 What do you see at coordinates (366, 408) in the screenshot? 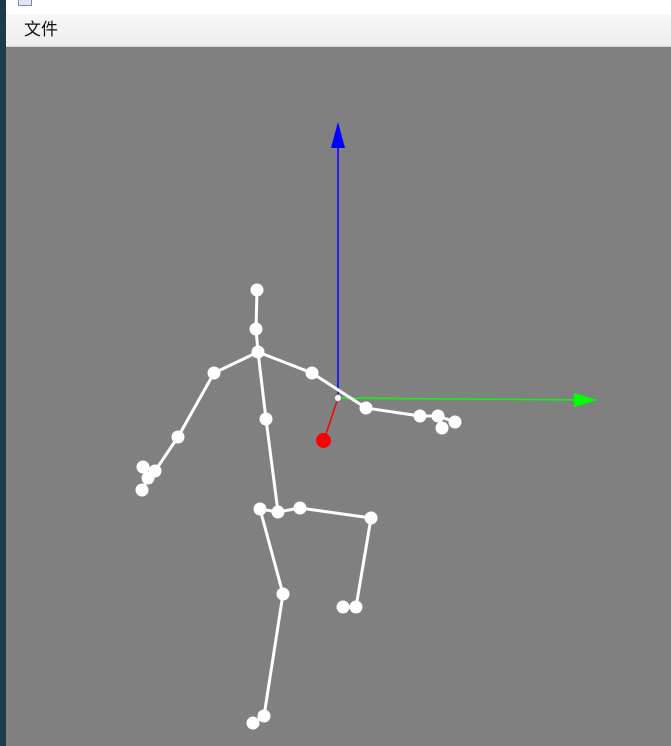
I see `right-elbow-joint` at bounding box center [366, 408].